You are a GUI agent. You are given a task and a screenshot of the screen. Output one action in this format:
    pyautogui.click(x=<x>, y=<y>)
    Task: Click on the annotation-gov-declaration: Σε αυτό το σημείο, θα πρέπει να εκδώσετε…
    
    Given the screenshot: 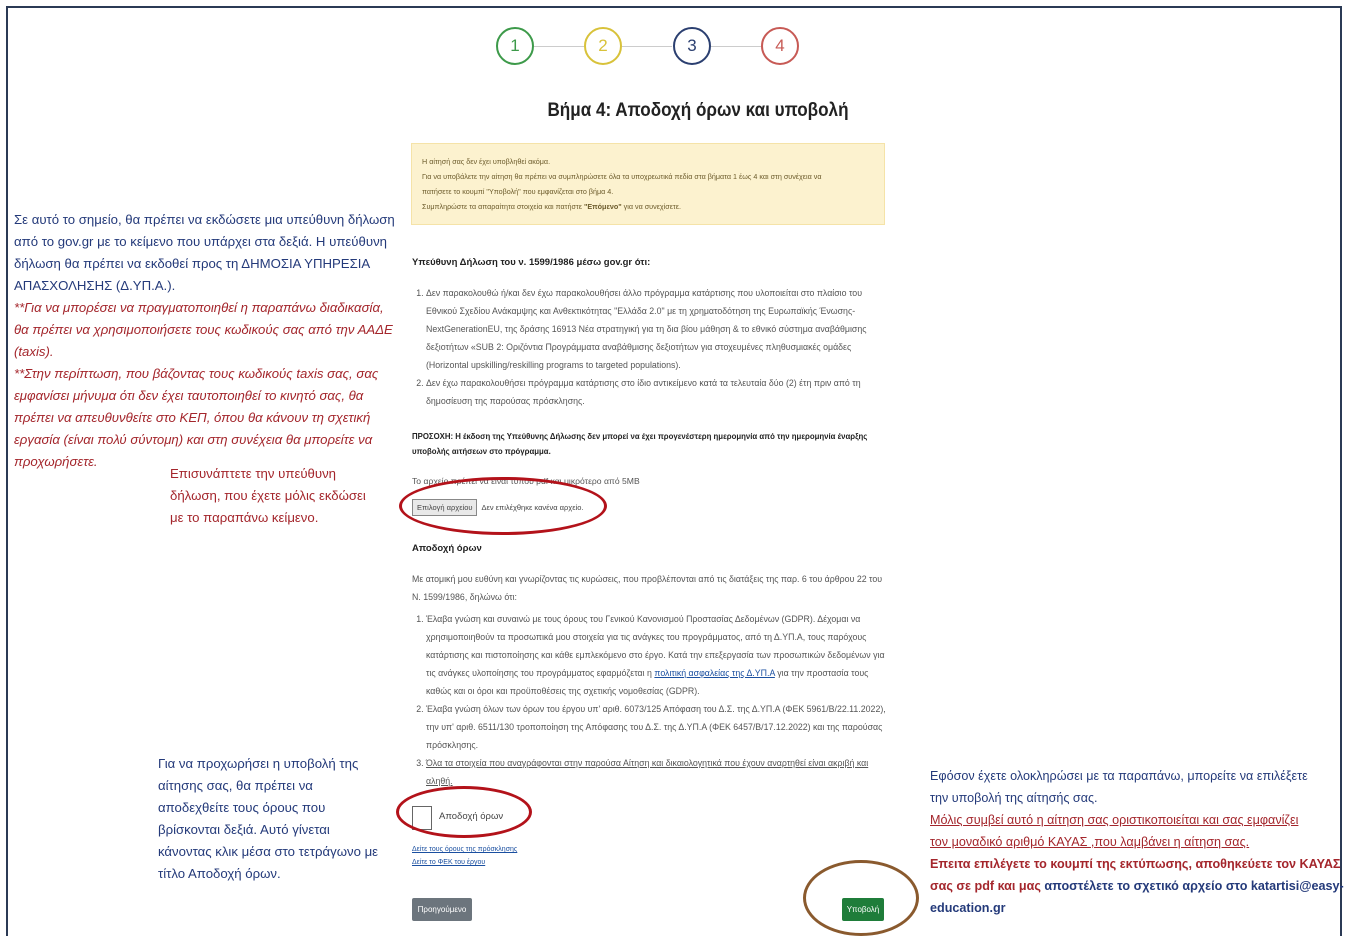 What is the action you would take?
    pyautogui.click(x=204, y=341)
    